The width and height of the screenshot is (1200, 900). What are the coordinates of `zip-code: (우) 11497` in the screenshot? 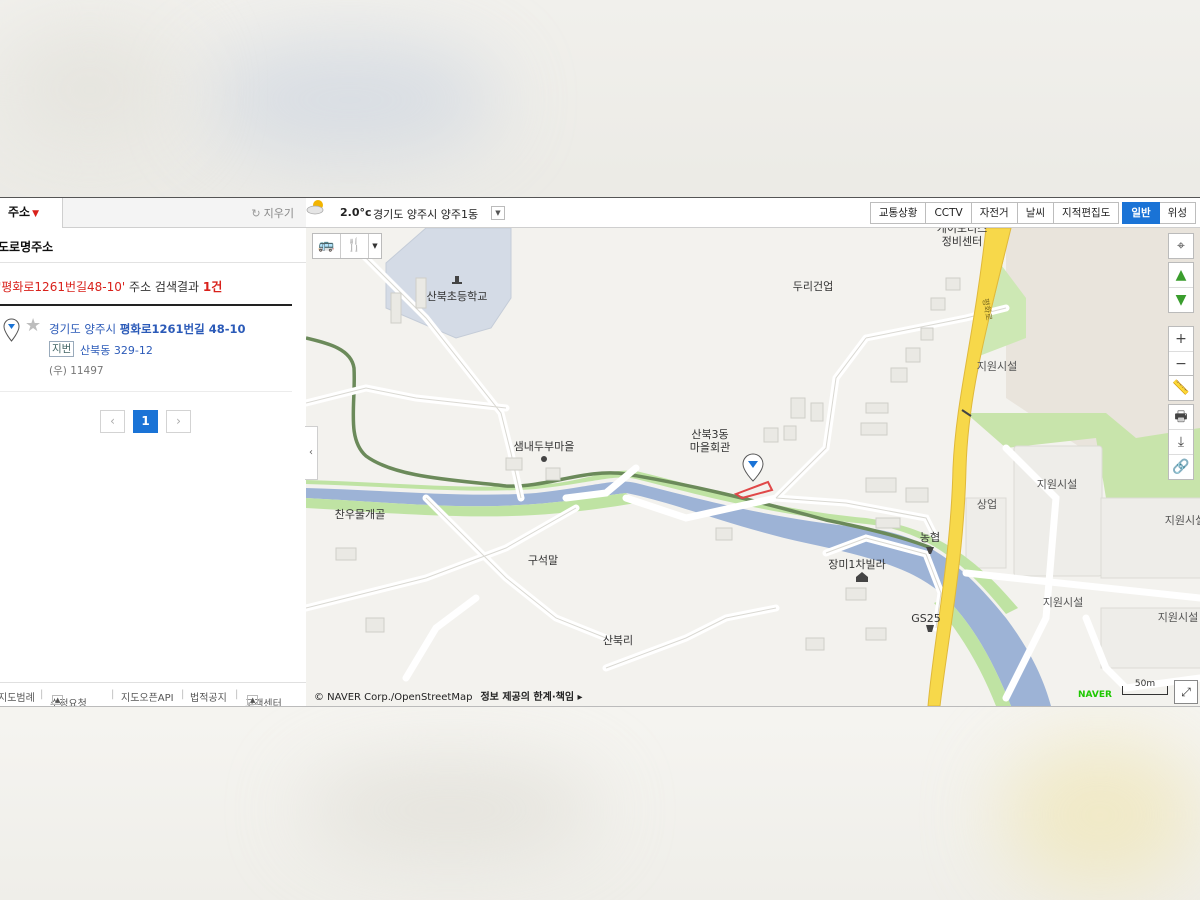 It's located at (76, 371).